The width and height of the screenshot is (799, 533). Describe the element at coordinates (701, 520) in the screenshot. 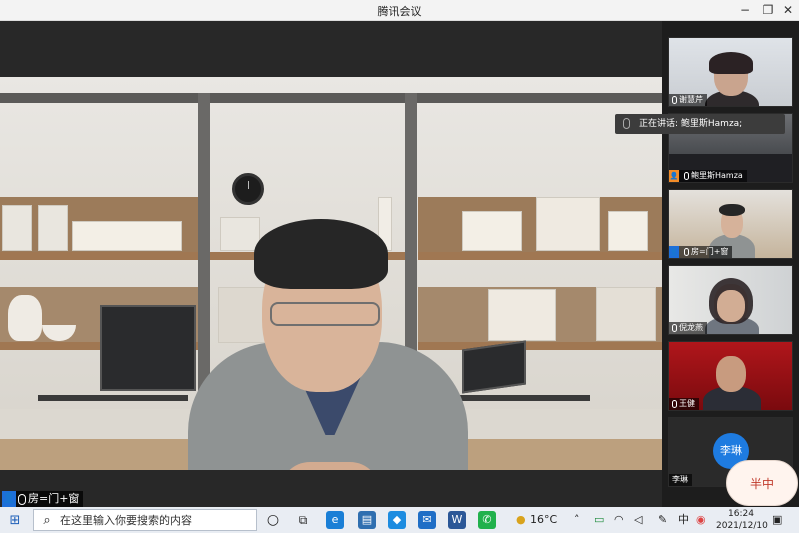

I see `antivirus-icon: ◉` at that location.